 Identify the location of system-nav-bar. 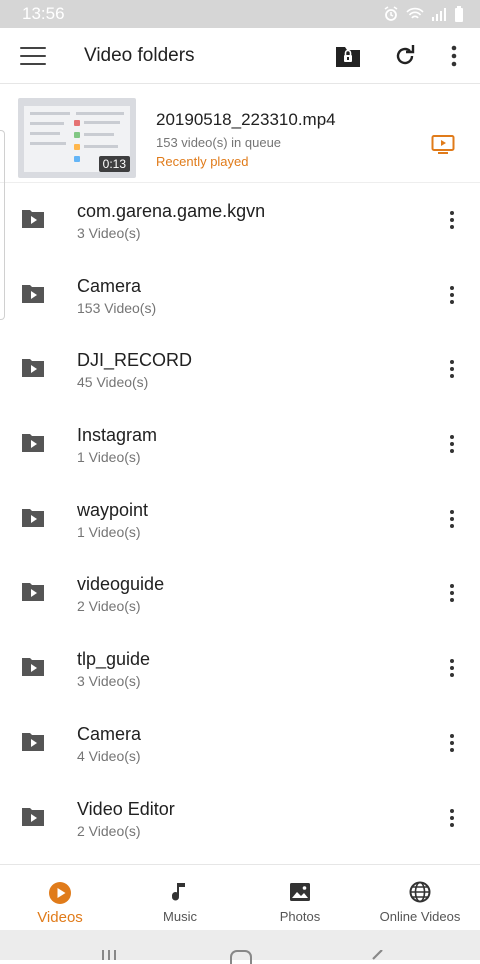
(240, 947).